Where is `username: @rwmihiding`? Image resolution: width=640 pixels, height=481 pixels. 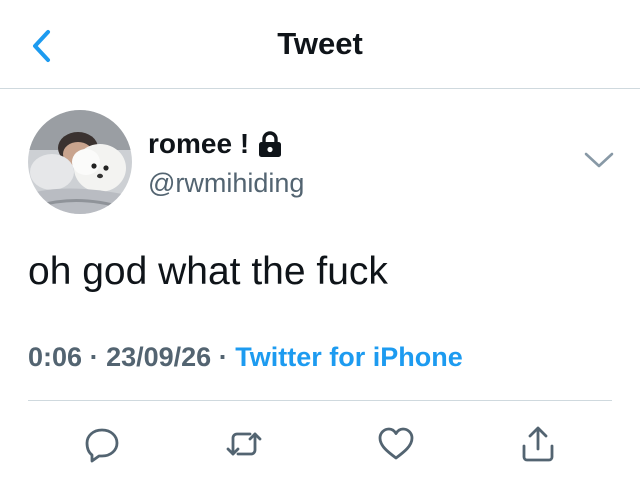 username: @rwmihiding is located at coordinates (226, 183).